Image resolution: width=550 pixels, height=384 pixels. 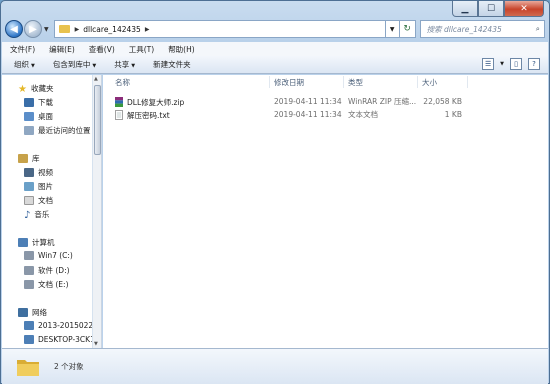 I want to click on text-file-icon, so click(x=119, y=114).